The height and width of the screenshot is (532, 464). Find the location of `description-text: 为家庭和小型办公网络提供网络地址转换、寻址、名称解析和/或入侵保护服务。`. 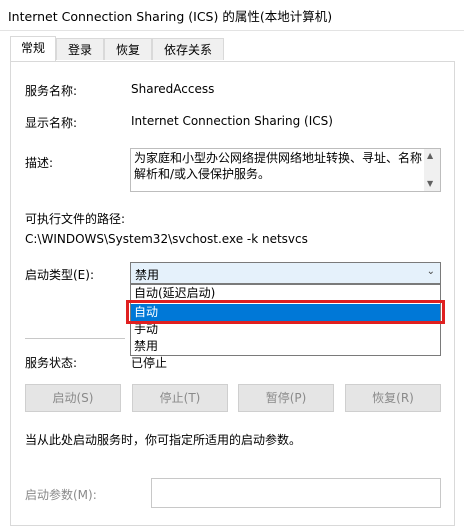

description-text: 为家庭和小型办公网络提供网络地址转换、寻址、名称解析和/或入侵保护服务。 is located at coordinates (278, 166).